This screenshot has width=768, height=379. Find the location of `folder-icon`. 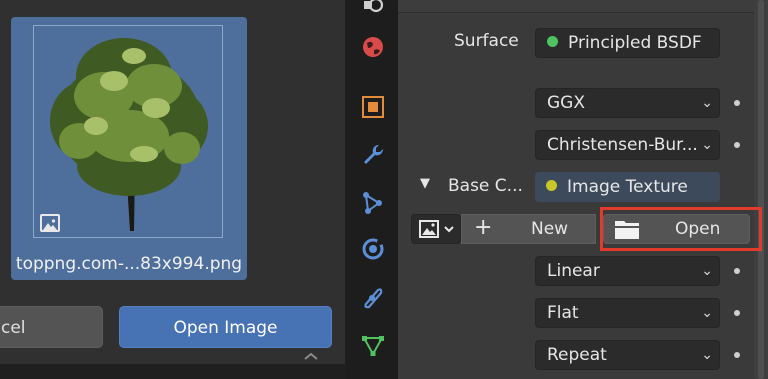

folder-icon is located at coordinates (627, 230).